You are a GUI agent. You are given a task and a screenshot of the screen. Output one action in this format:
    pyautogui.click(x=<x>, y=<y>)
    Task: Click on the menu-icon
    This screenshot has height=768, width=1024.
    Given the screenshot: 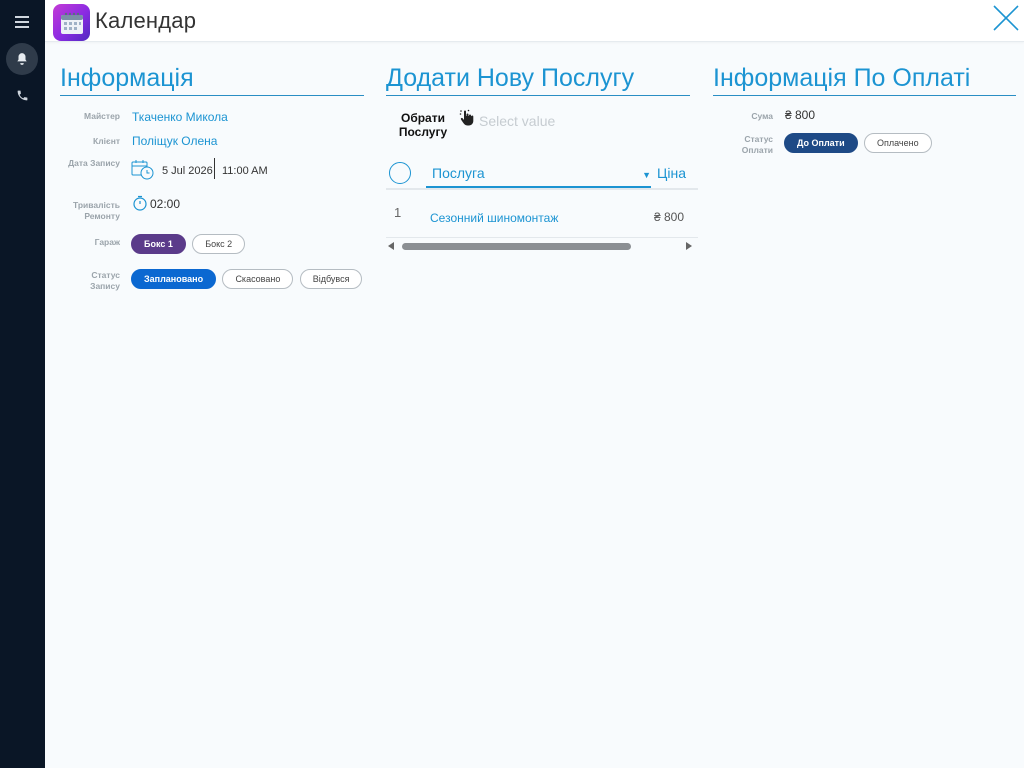 What is the action you would take?
    pyautogui.click(x=22, y=22)
    